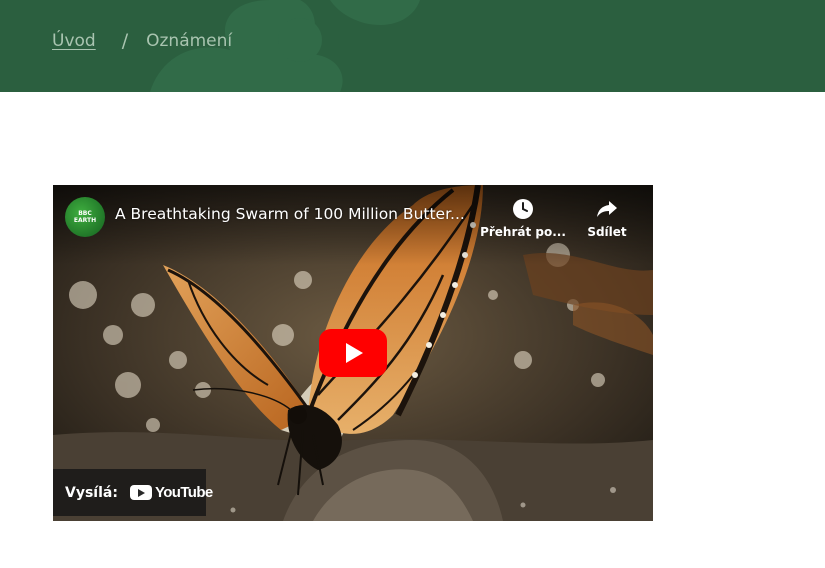 This screenshot has height=568, width=825. Describe the element at coordinates (85, 213) in the screenshot. I see `channel-badge-line1: BBC` at that location.